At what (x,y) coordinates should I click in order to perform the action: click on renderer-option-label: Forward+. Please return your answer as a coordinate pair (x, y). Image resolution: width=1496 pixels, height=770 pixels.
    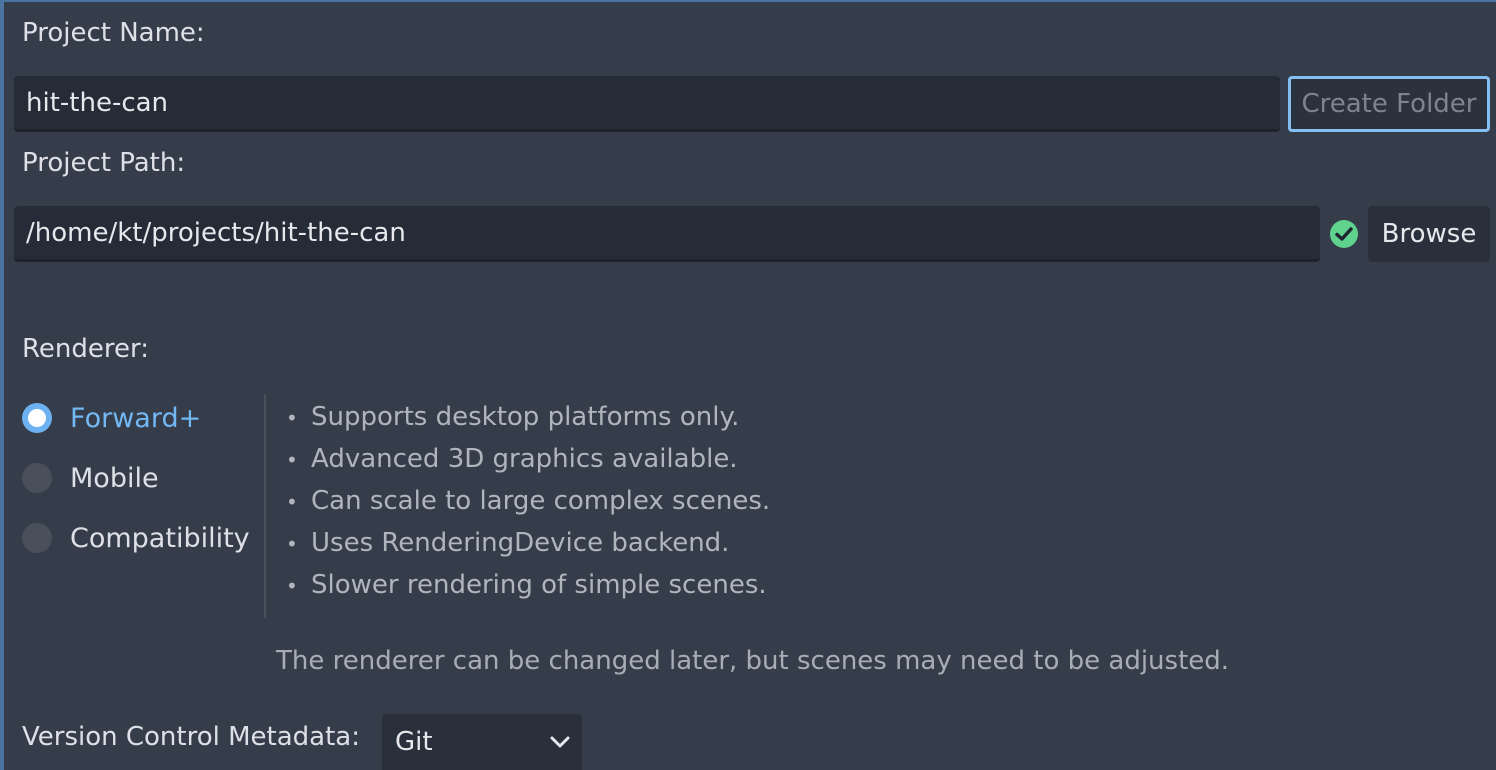
    Looking at the image, I should click on (136, 418).